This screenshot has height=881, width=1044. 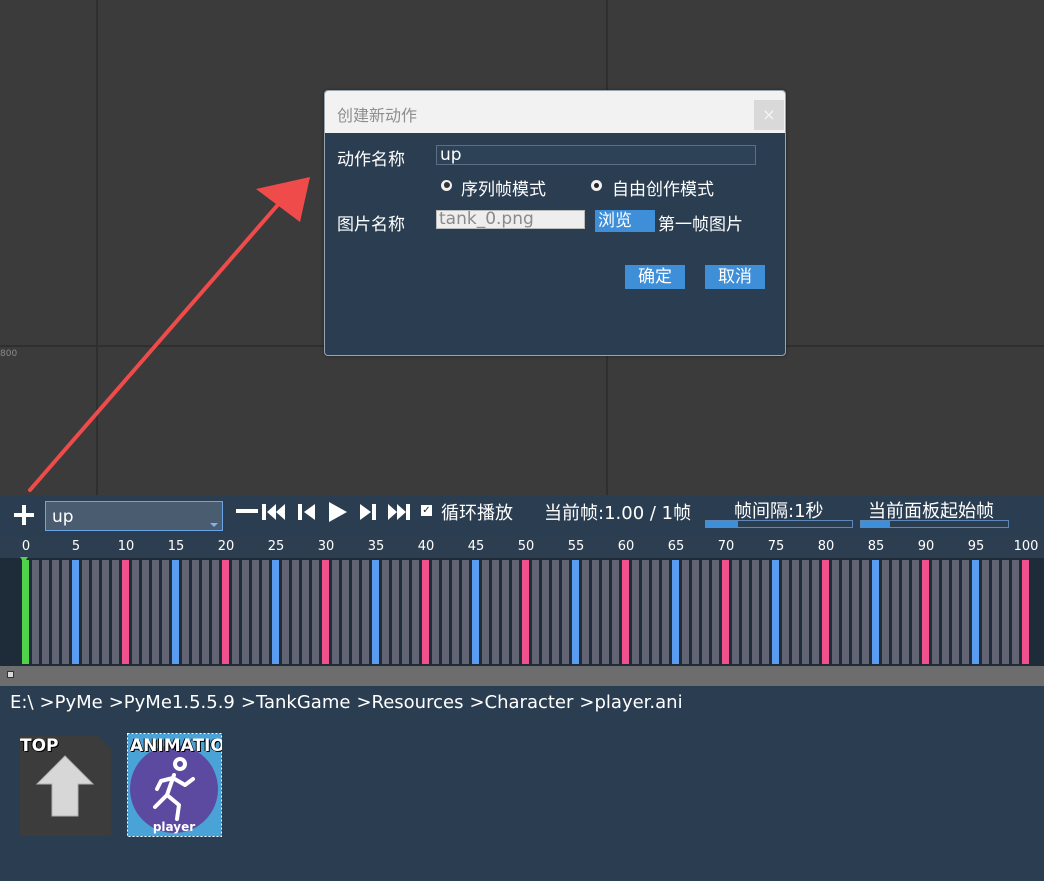 What do you see at coordinates (174, 785) in the screenshot?
I see `animation-file-tile: player ANIMATIO` at bounding box center [174, 785].